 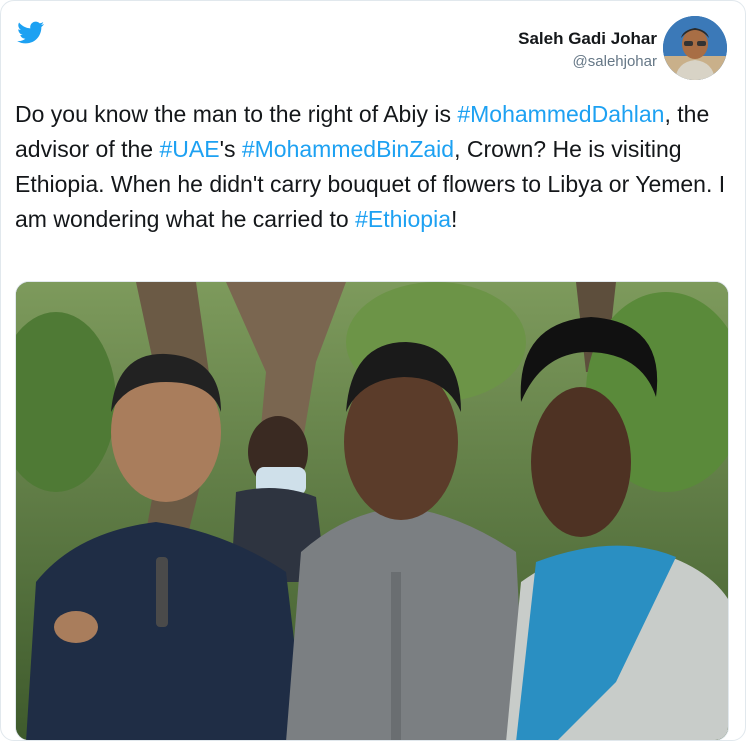 What do you see at coordinates (560, 114) in the screenshot?
I see `hashtag-link: #MohammedDahlan` at bounding box center [560, 114].